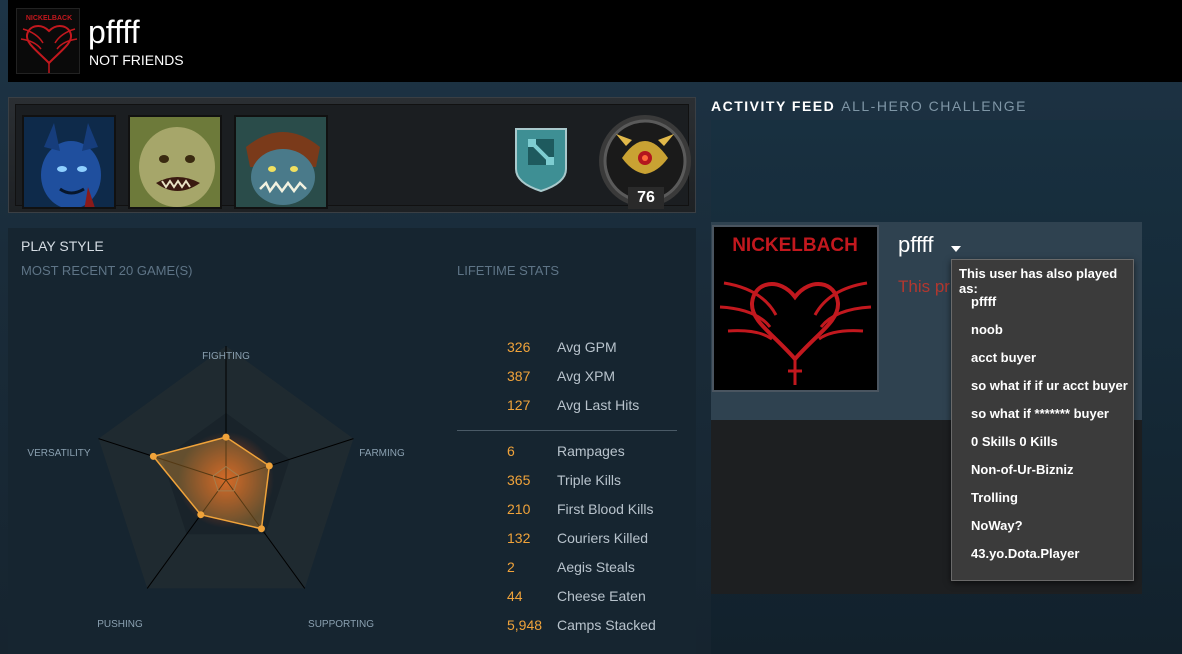 The height and width of the screenshot is (654, 1182). What do you see at coordinates (136, 60) in the screenshot?
I see `friend-status-label: NOT FRIENDS` at bounding box center [136, 60].